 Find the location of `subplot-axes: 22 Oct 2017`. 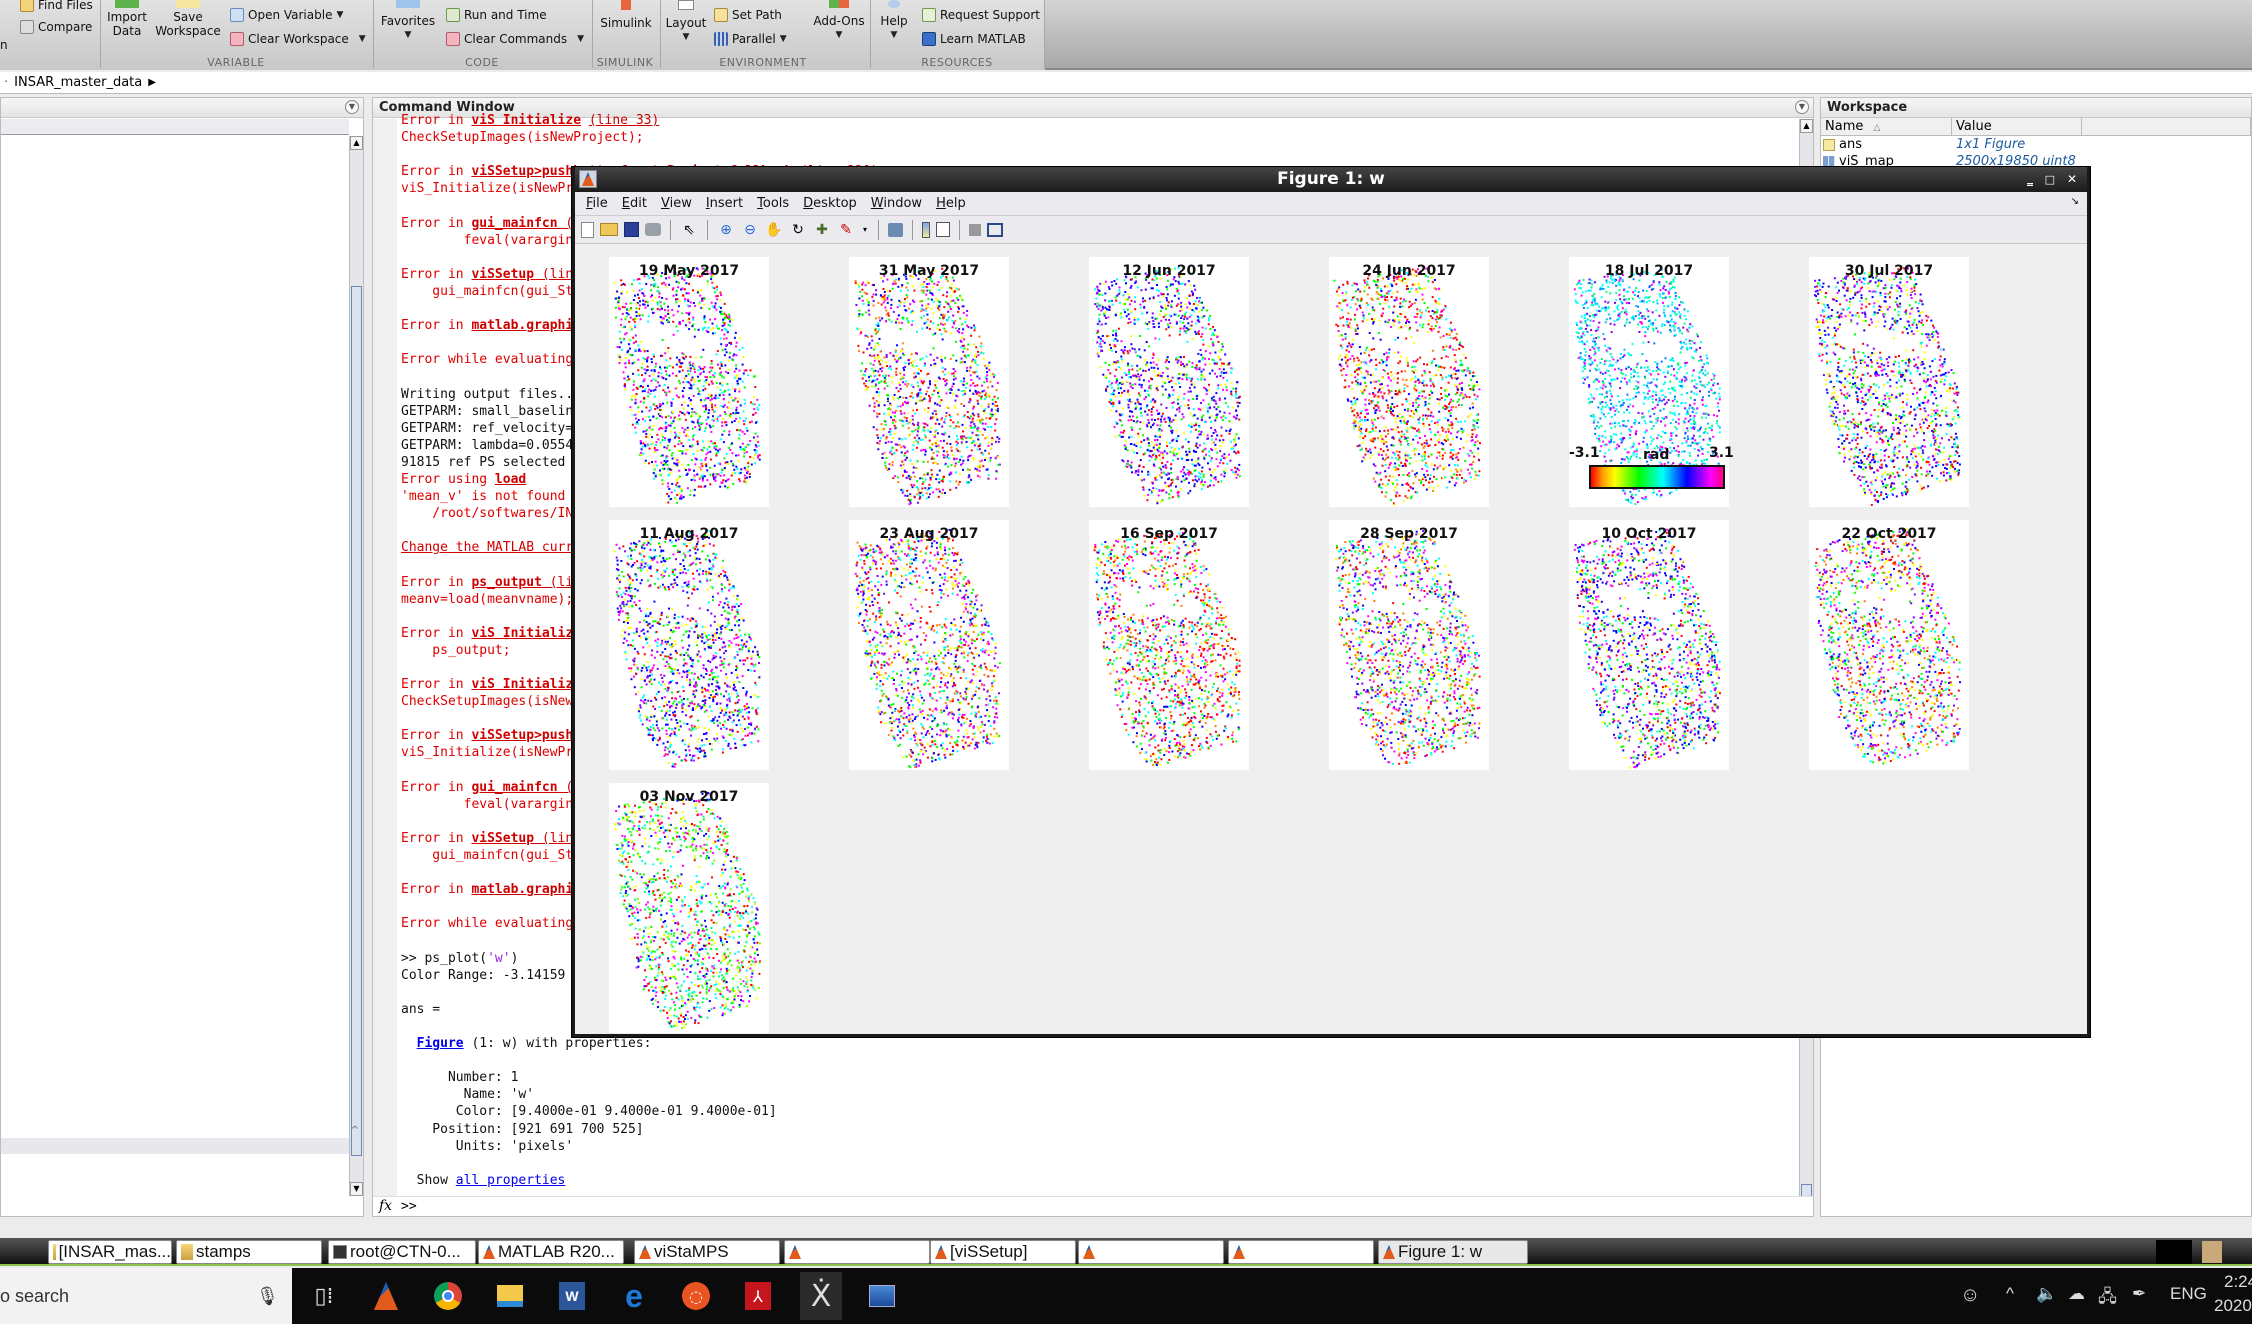

subplot-axes: 22 Oct 2017 is located at coordinates (1889, 645).